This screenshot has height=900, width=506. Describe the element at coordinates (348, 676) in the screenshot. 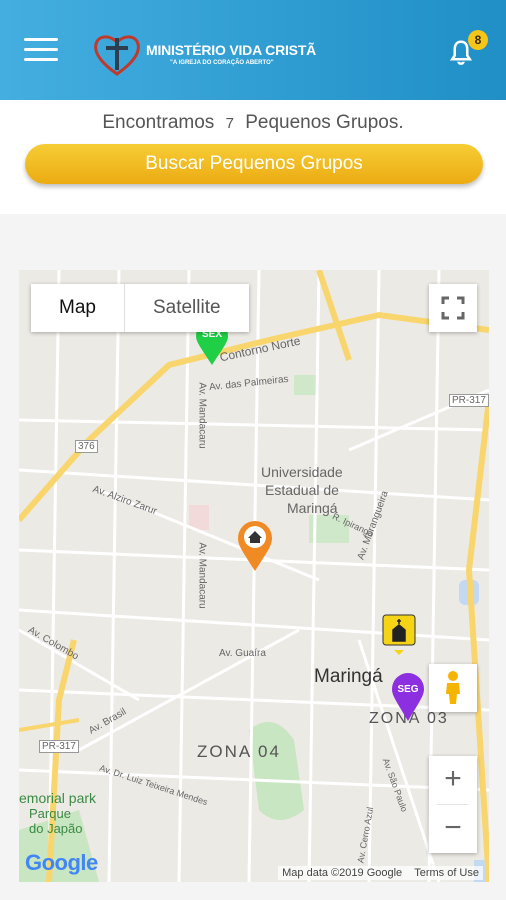

I see `map-label-maringa: Maringá` at that location.